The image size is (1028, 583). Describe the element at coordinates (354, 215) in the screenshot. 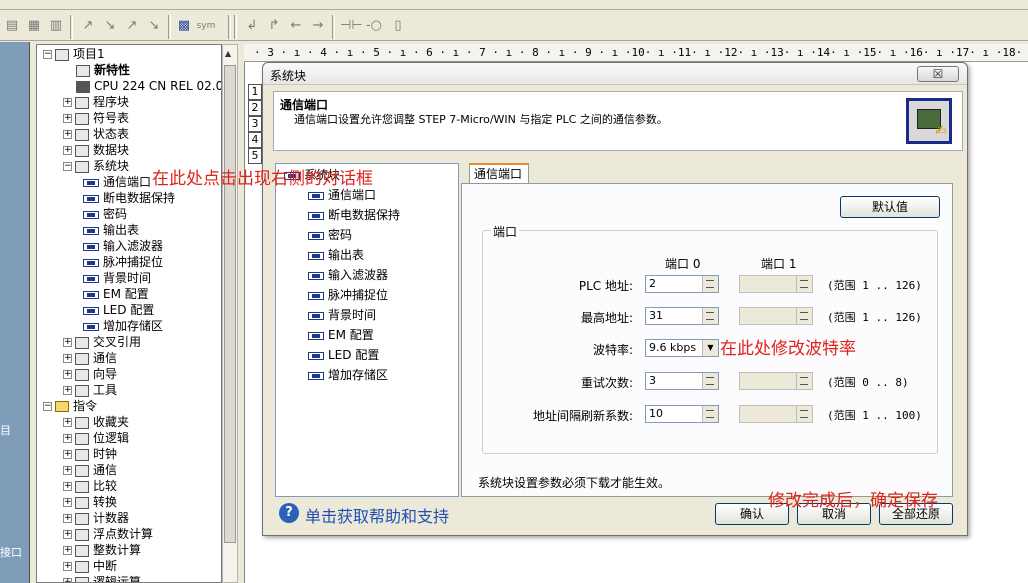

I see `dialog-tree-item: 断电数据保持` at that location.